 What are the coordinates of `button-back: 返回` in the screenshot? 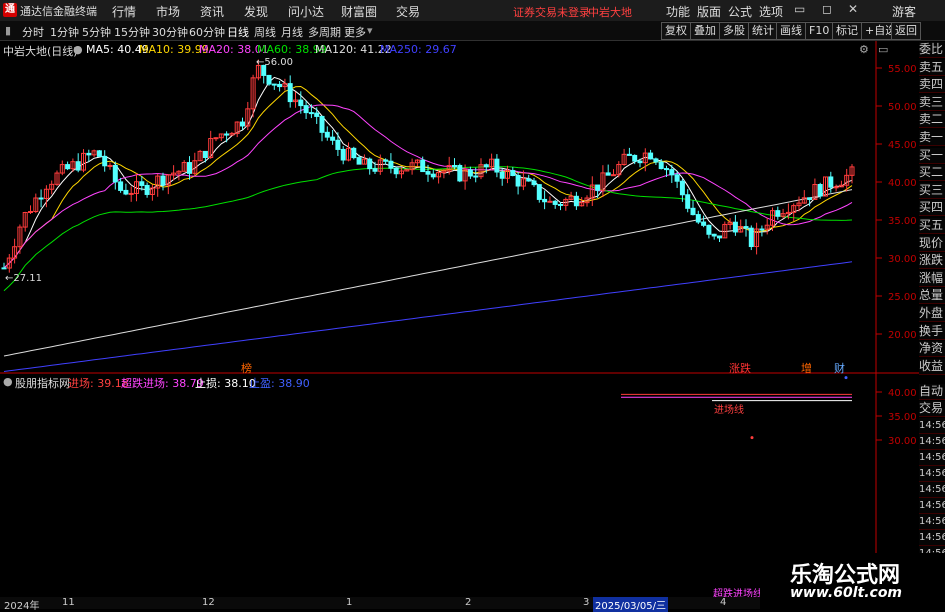 It's located at (906, 31).